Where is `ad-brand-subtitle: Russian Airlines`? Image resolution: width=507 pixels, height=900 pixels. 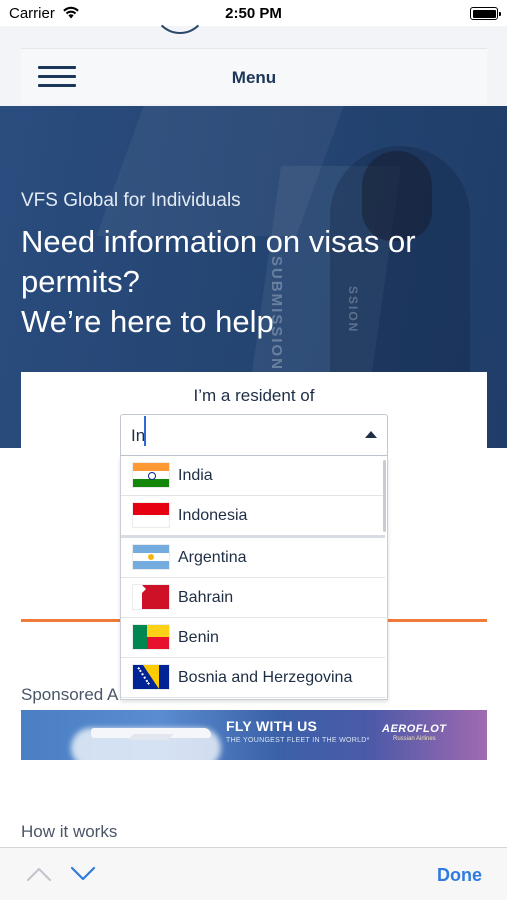 ad-brand-subtitle: Russian Airlines is located at coordinates (414, 739).